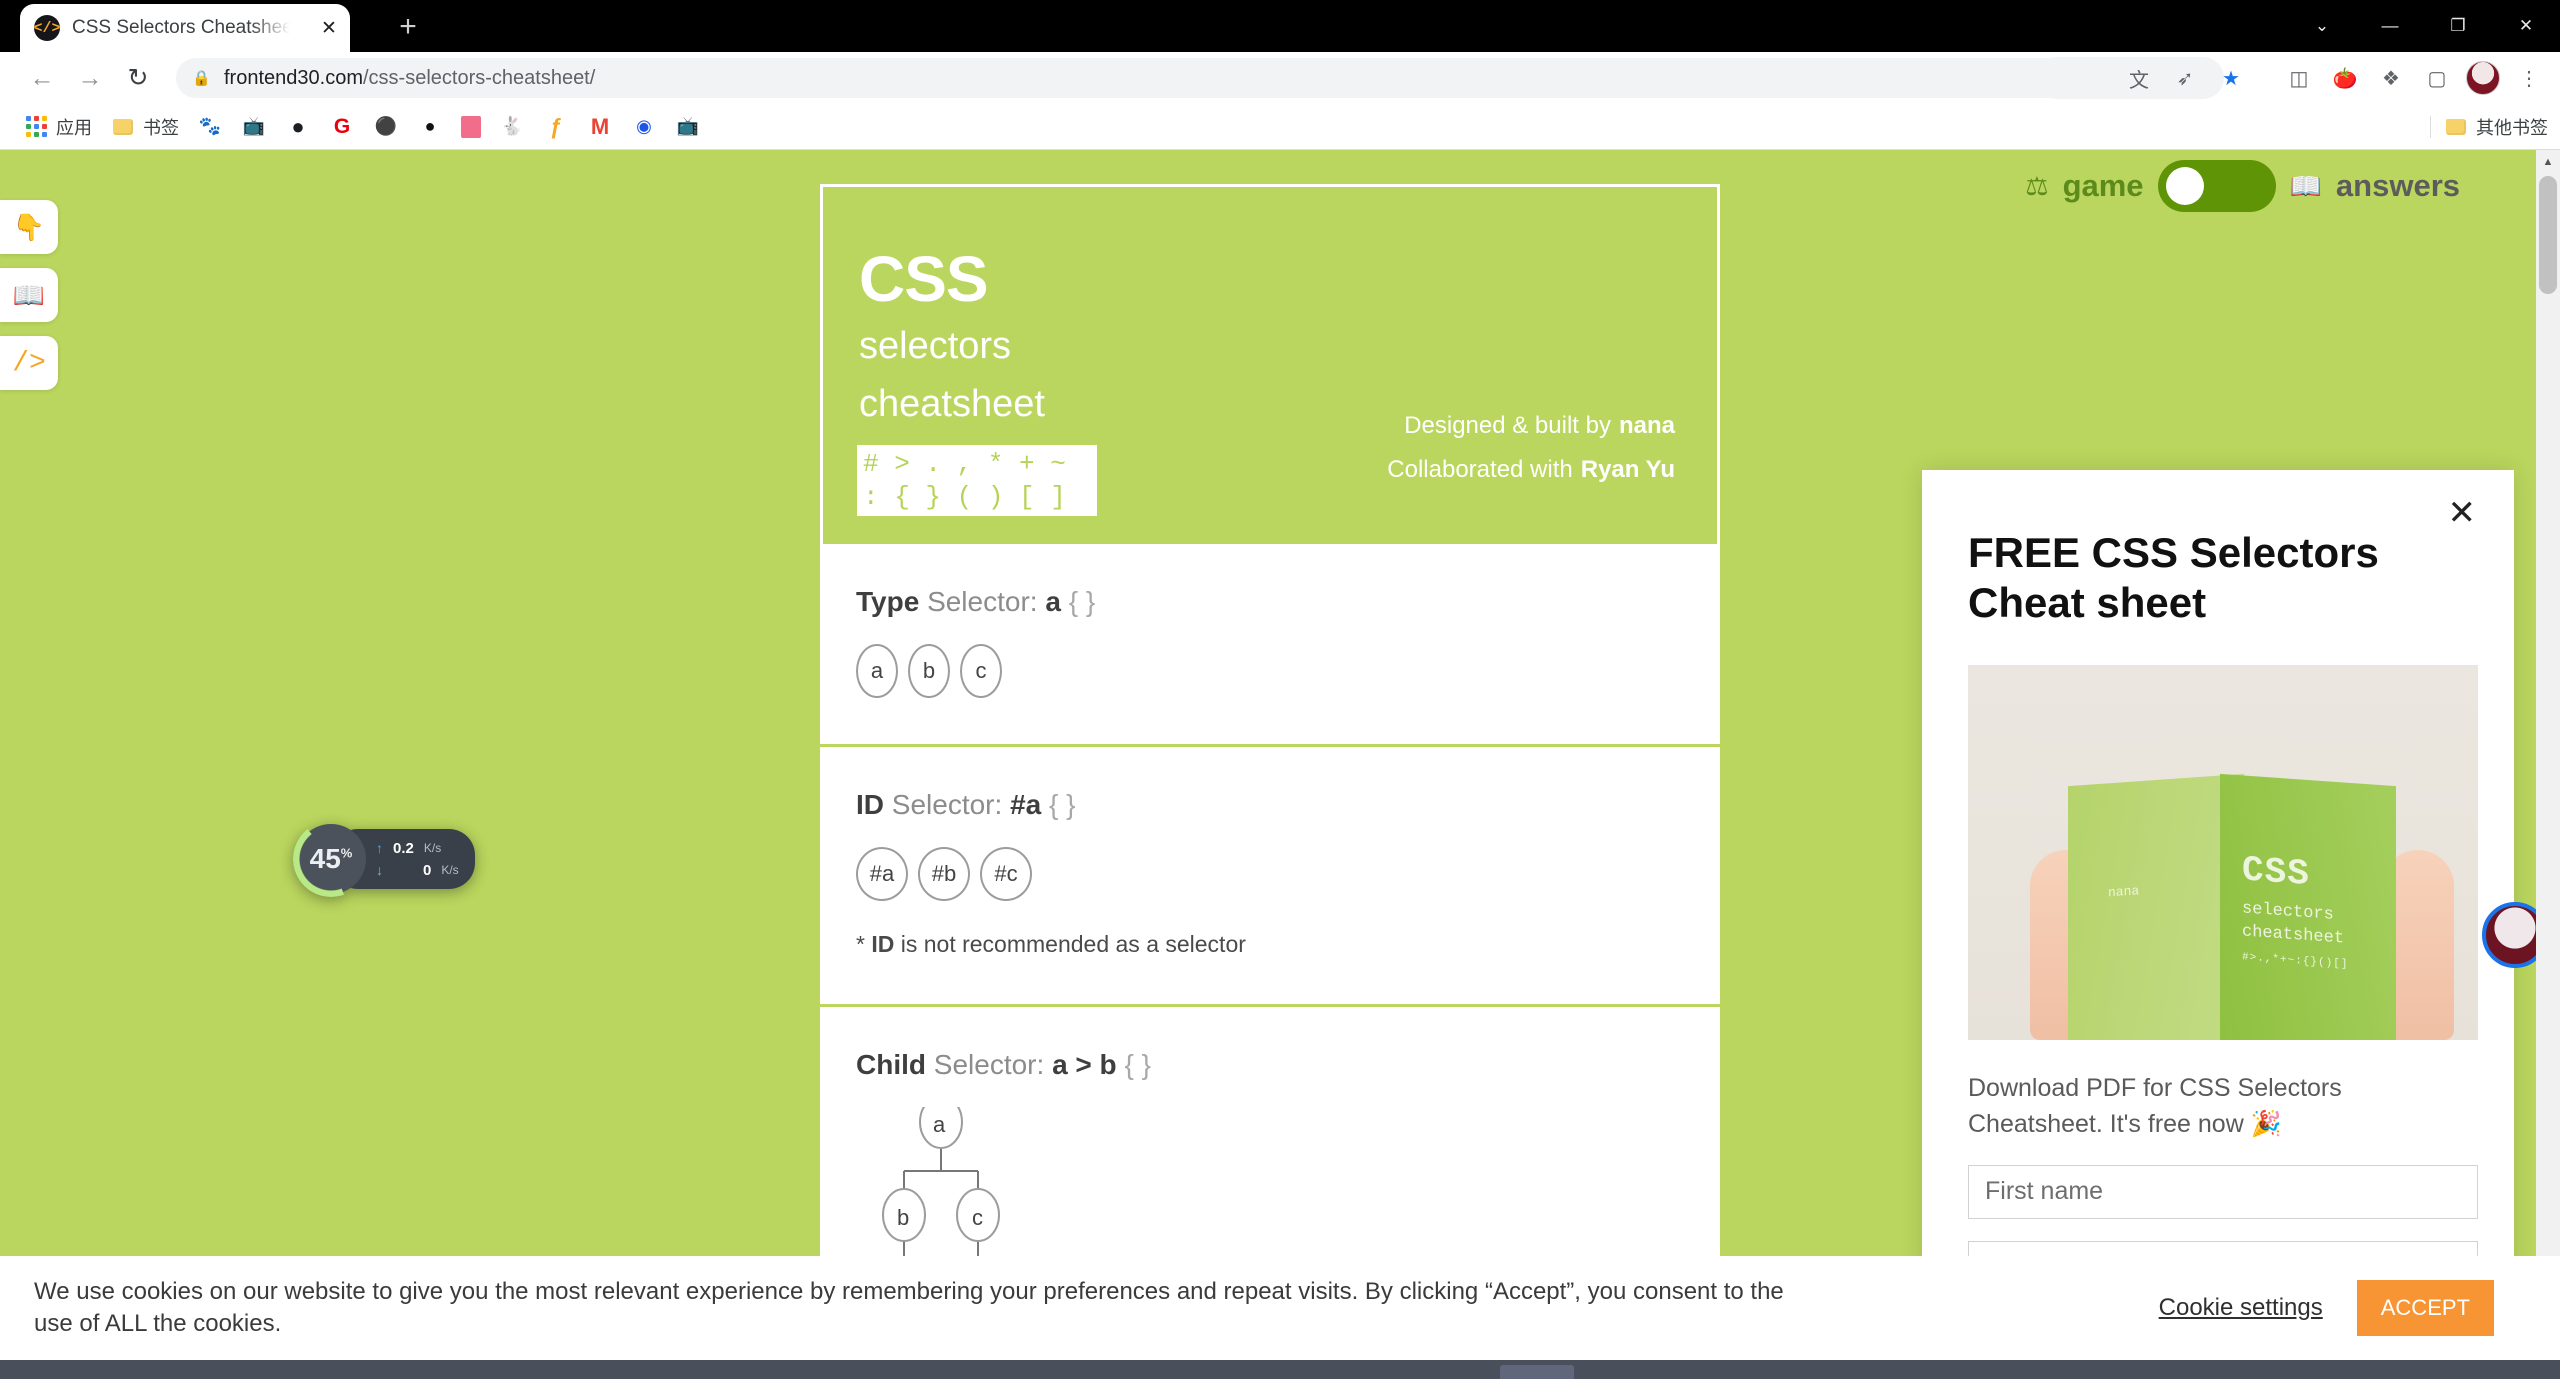 The image size is (2560, 1379). I want to click on download-arrow-icon: ↓, so click(379, 870).